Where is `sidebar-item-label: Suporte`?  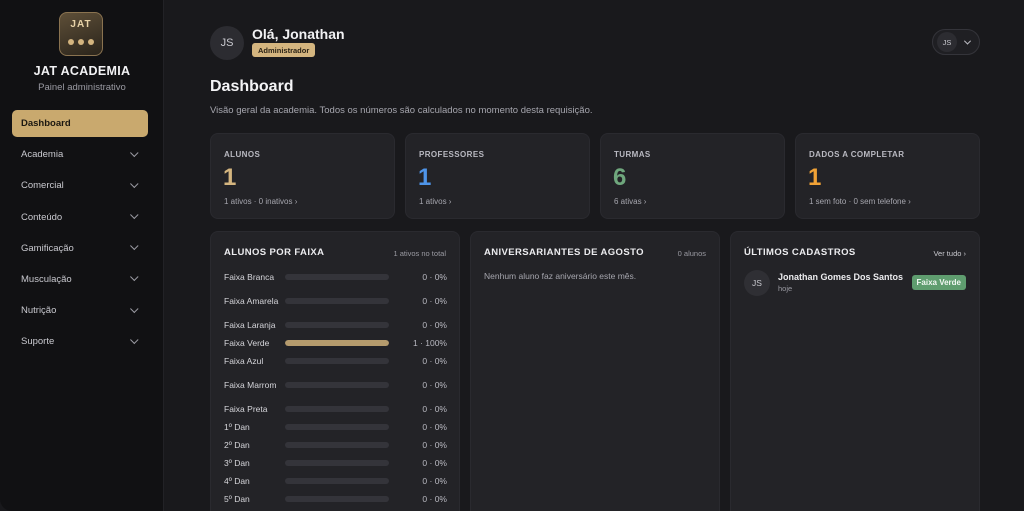
sidebar-item-label: Suporte is located at coordinates (38, 342).